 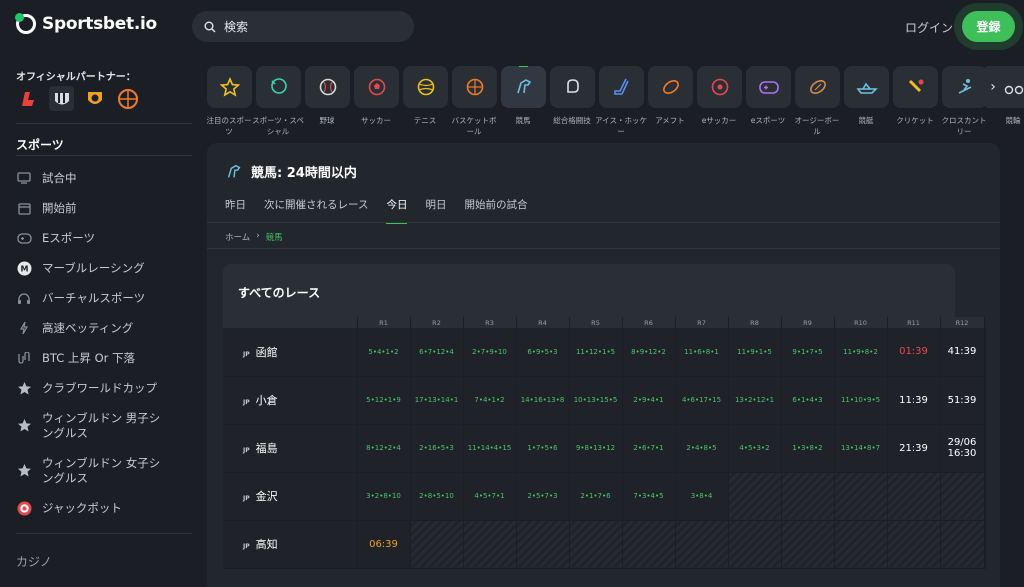 I want to click on race-cell: 41:39, so click(x=962, y=352).